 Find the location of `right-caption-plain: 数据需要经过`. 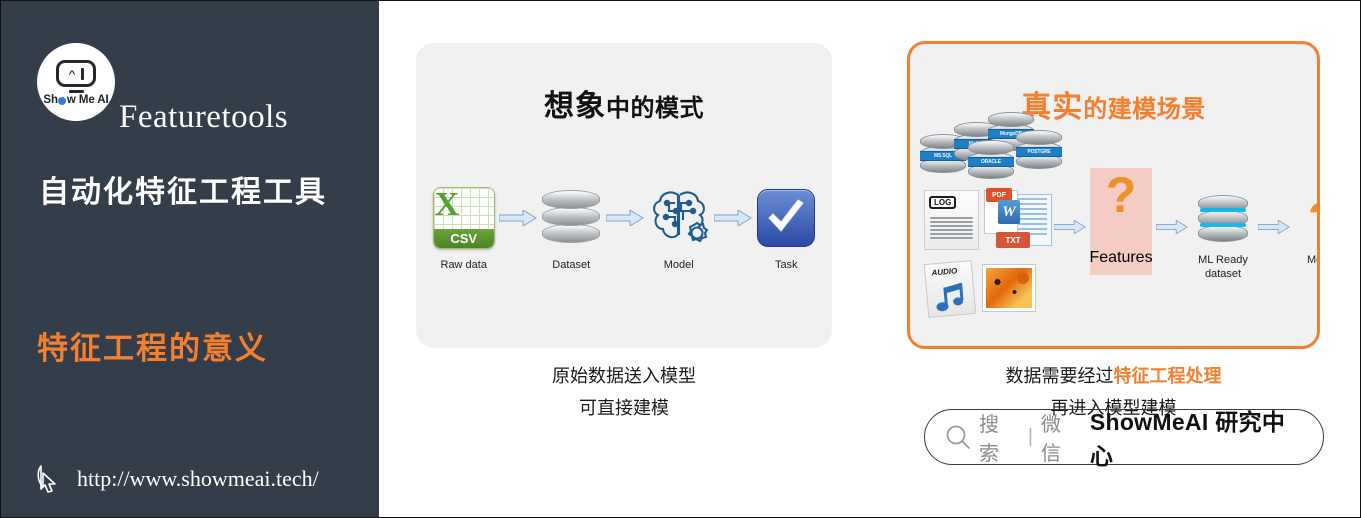

right-caption-plain: 数据需要经过 is located at coordinates (1059, 376).